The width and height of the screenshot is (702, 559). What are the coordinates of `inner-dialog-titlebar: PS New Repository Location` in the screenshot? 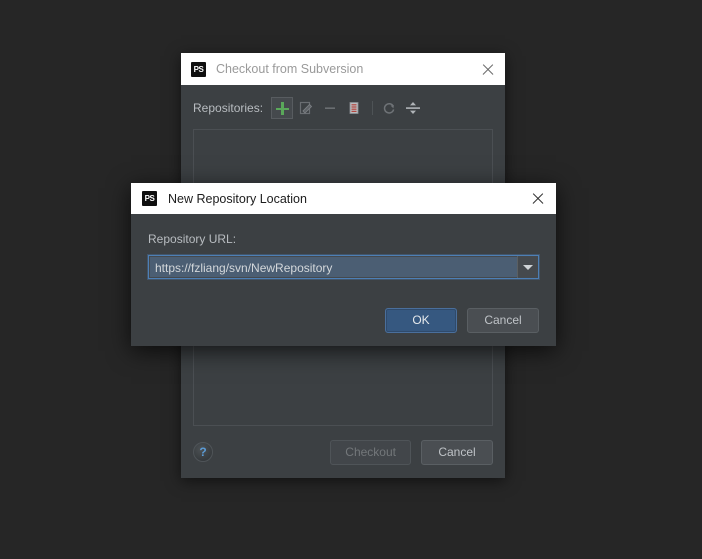 It's located at (343, 198).